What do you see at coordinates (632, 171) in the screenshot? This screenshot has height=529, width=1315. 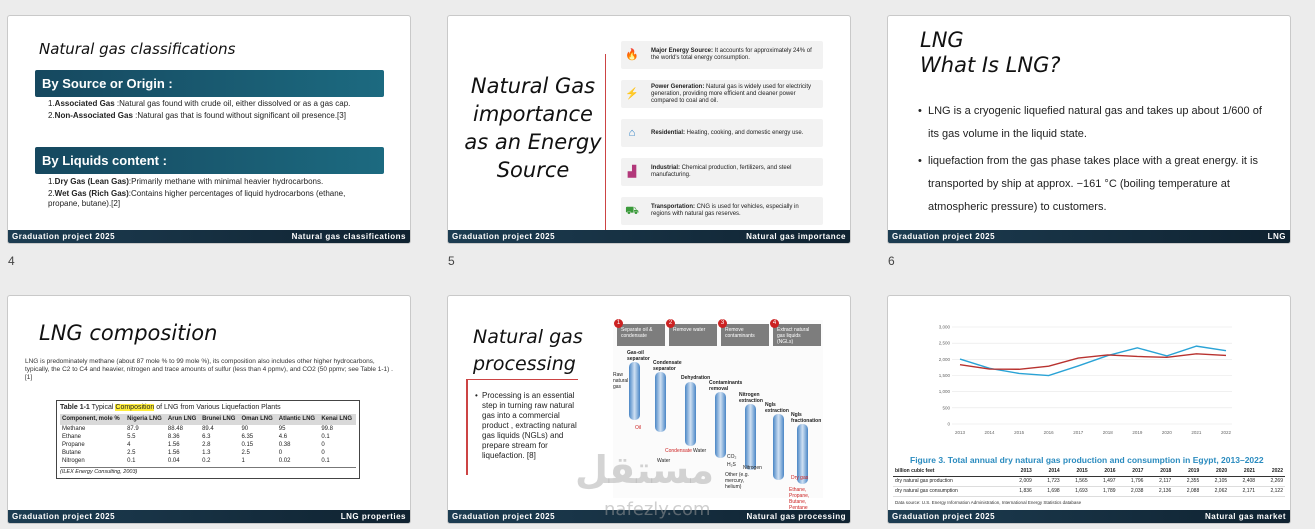 I see `factory-icon: ▟` at bounding box center [632, 171].